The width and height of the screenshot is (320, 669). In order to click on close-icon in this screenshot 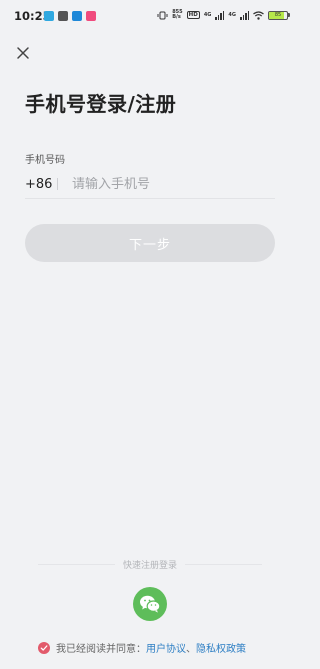, I will do `click(23, 53)`.